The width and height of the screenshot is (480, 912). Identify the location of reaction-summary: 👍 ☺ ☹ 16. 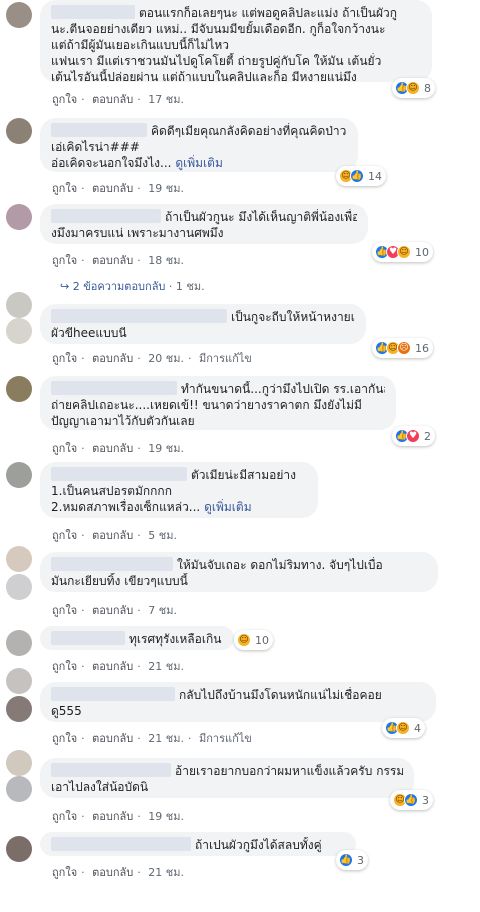
(402, 348).